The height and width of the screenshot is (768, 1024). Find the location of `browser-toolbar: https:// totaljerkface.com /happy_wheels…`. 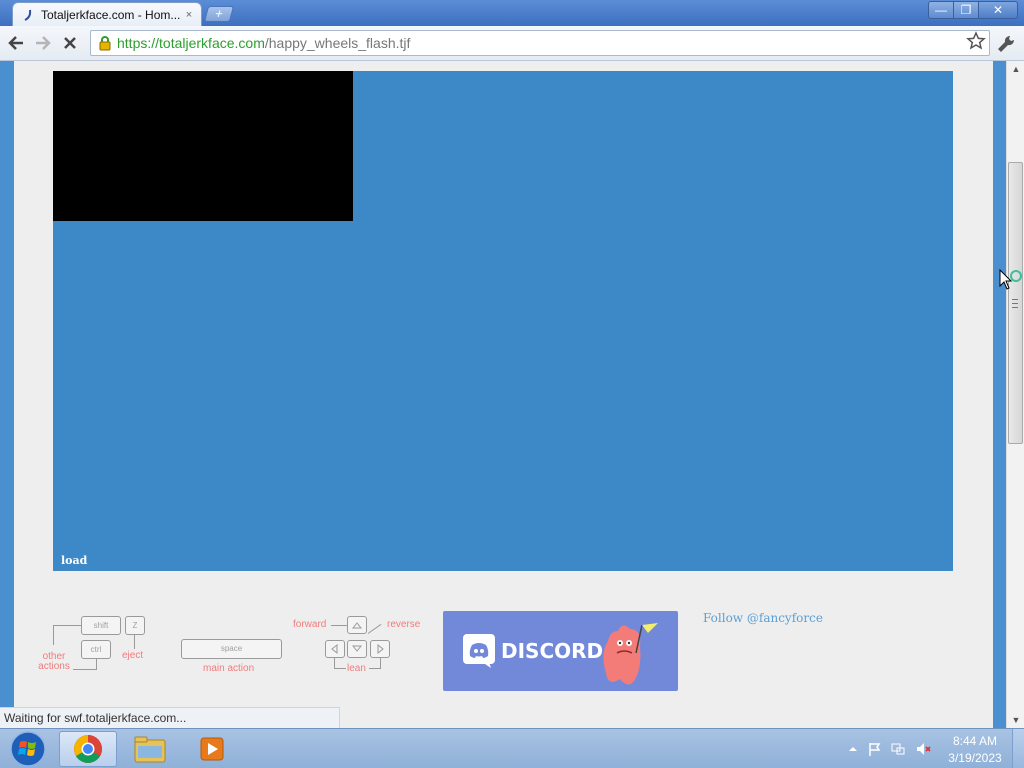

browser-toolbar: https:// totaljerkface.com /happy_wheels… is located at coordinates (512, 43).